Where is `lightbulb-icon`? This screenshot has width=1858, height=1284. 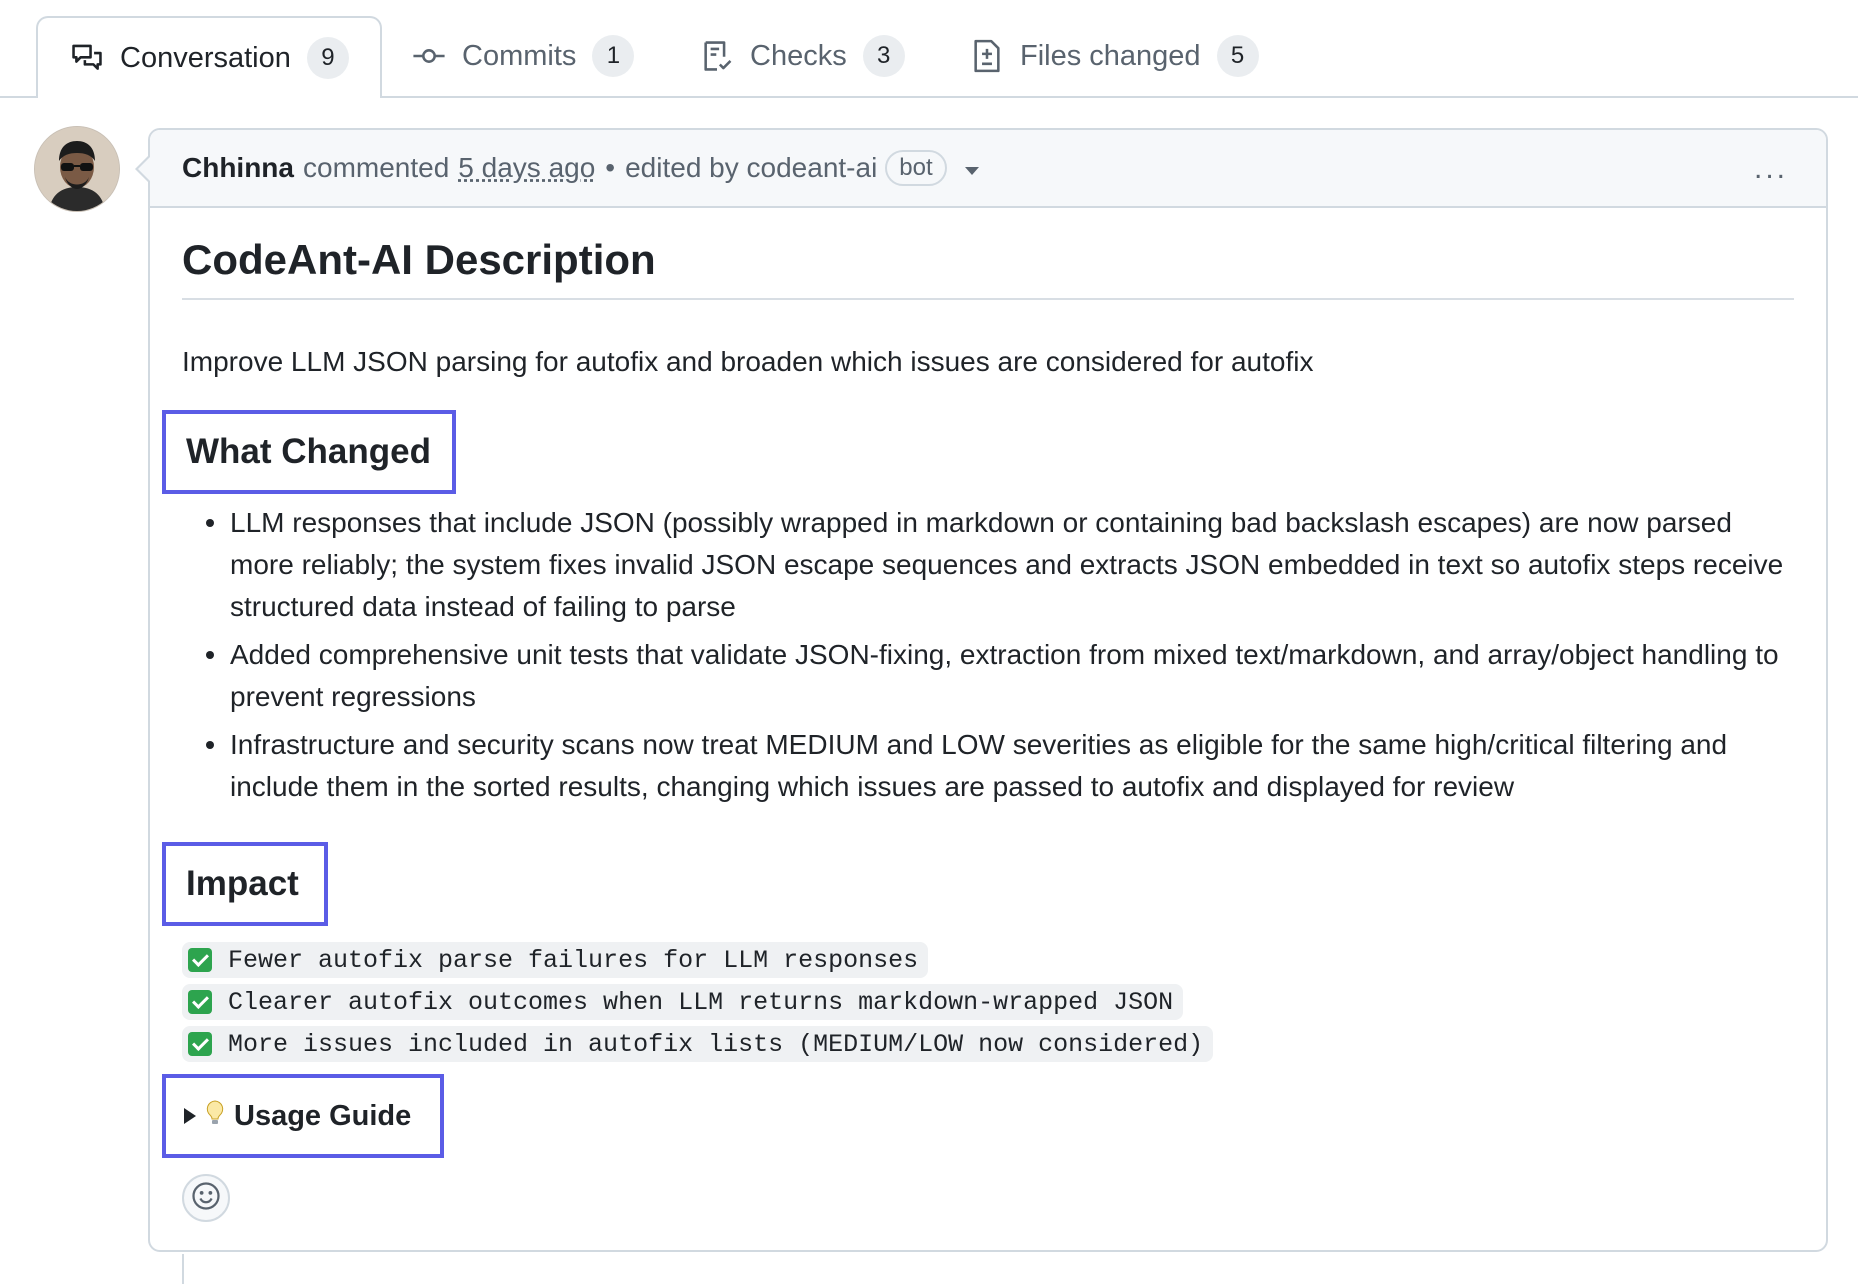
lightbulb-icon is located at coordinates (215, 1116).